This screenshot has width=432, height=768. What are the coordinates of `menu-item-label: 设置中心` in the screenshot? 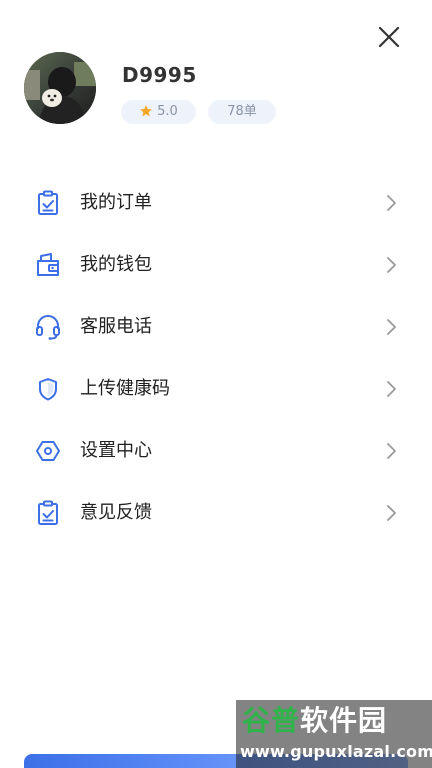 It's located at (116, 450).